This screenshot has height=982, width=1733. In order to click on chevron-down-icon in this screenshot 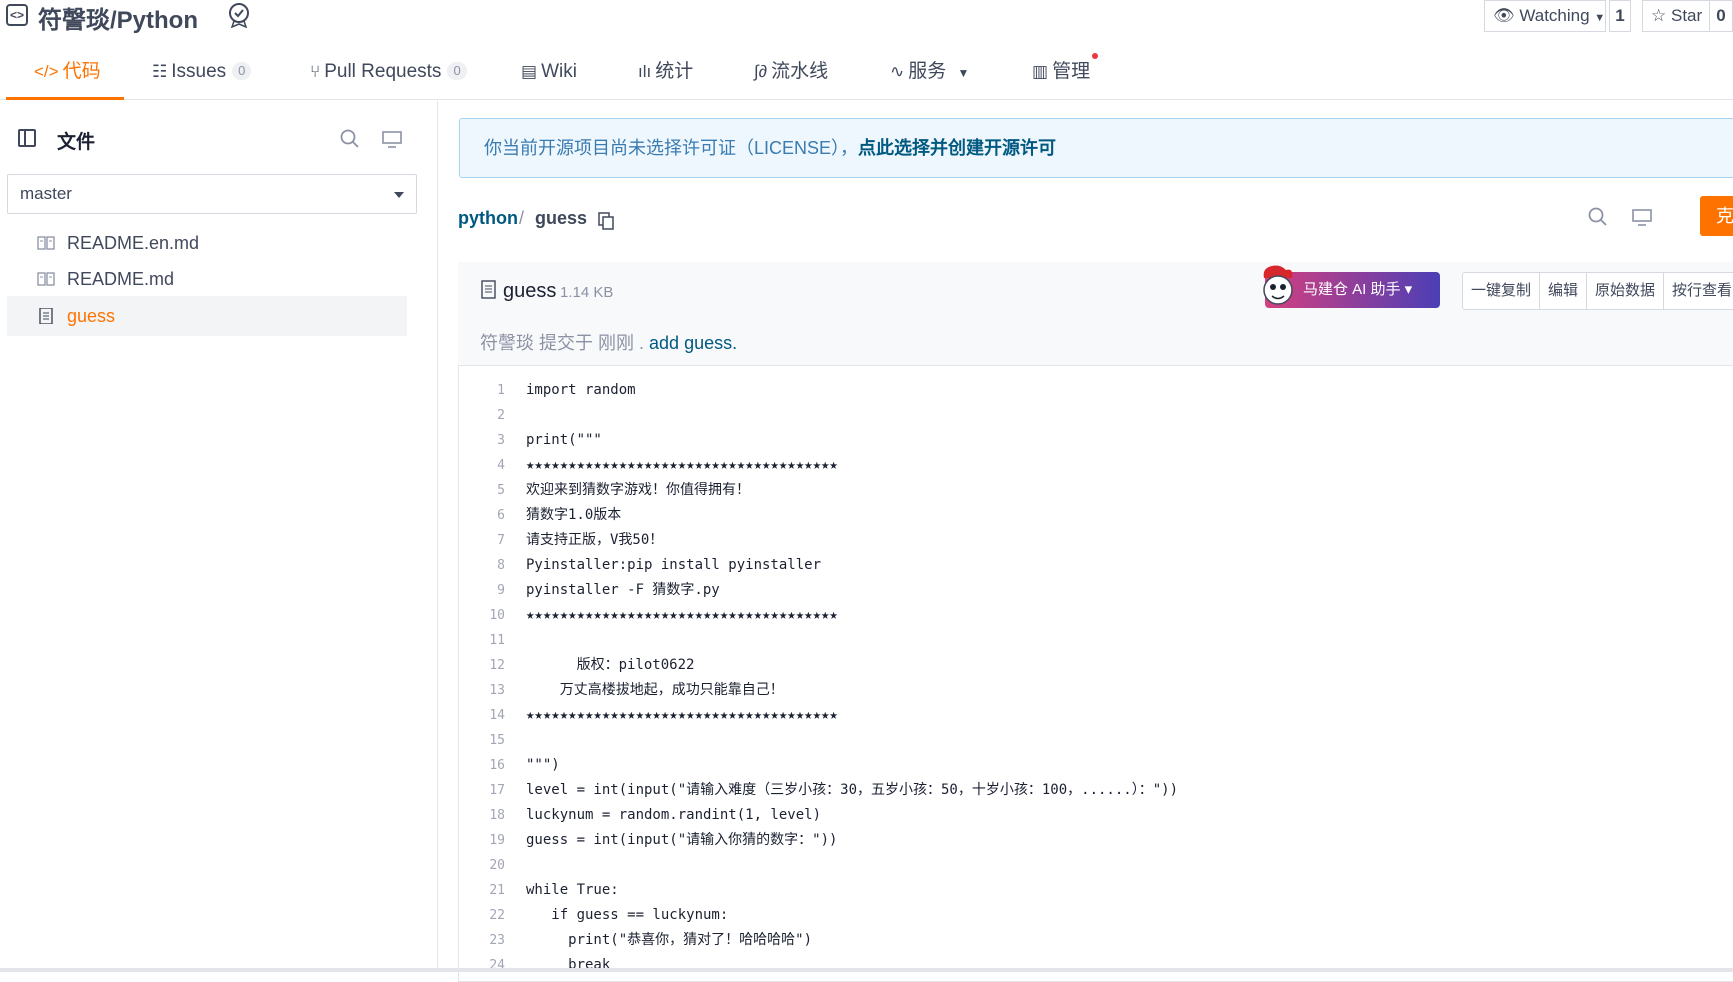, I will do `click(399, 195)`.